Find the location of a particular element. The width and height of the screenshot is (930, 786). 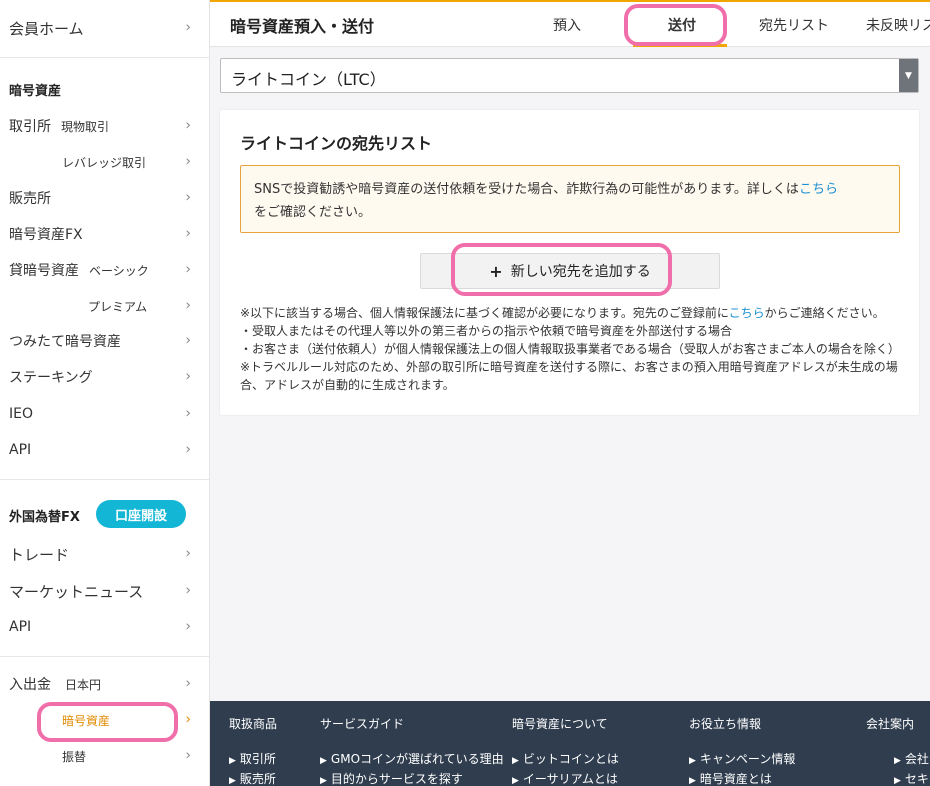

footer-link: ▶ ビットコインとは is located at coordinates (565, 758).